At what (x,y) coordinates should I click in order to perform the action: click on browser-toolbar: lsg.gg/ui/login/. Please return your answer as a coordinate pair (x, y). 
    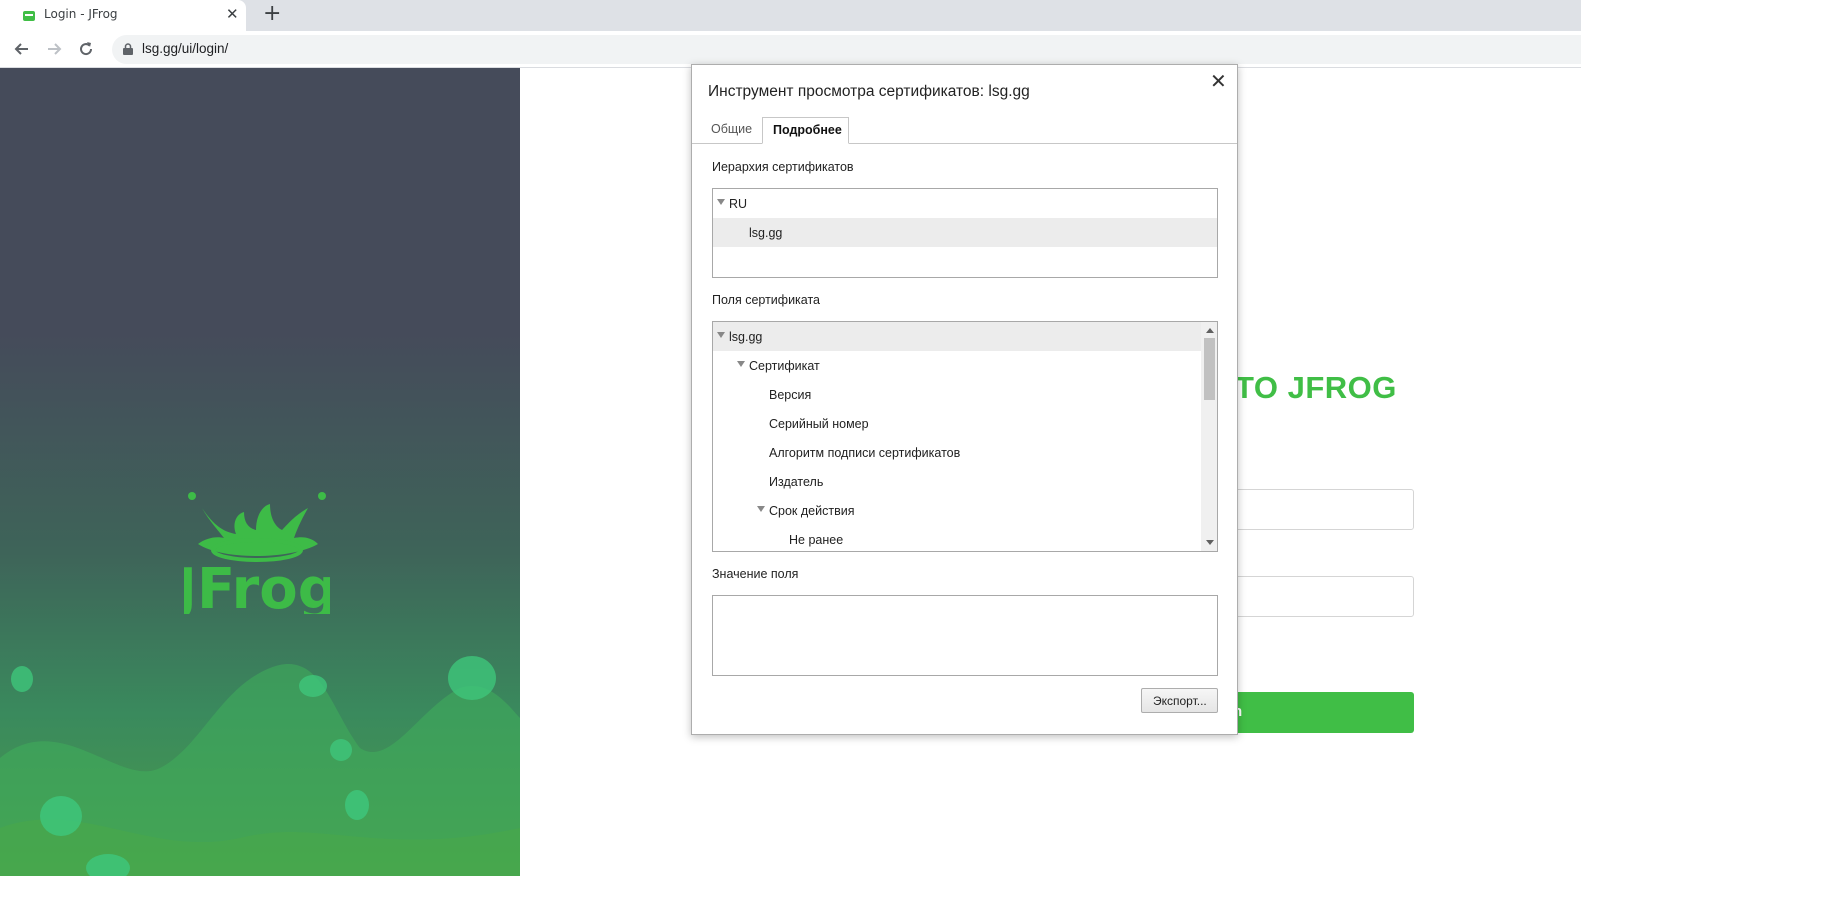
    Looking at the image, I should click on (790, 49).